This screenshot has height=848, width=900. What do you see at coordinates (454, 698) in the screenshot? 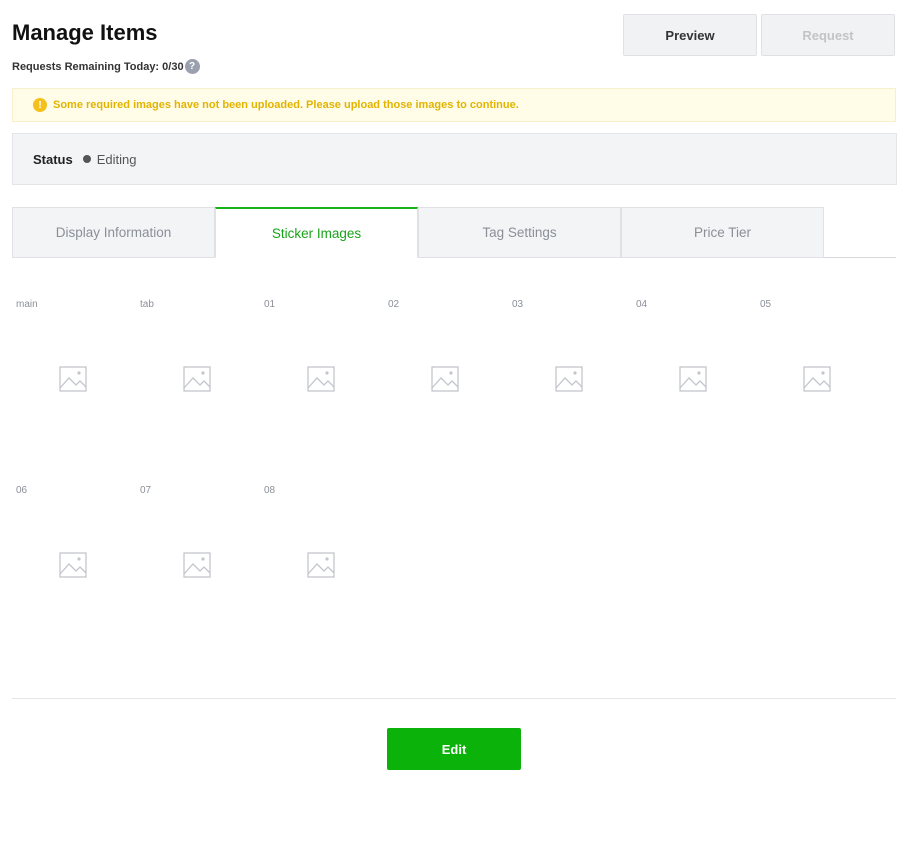
I see `footer-divider` at bounding box center [454, 698].